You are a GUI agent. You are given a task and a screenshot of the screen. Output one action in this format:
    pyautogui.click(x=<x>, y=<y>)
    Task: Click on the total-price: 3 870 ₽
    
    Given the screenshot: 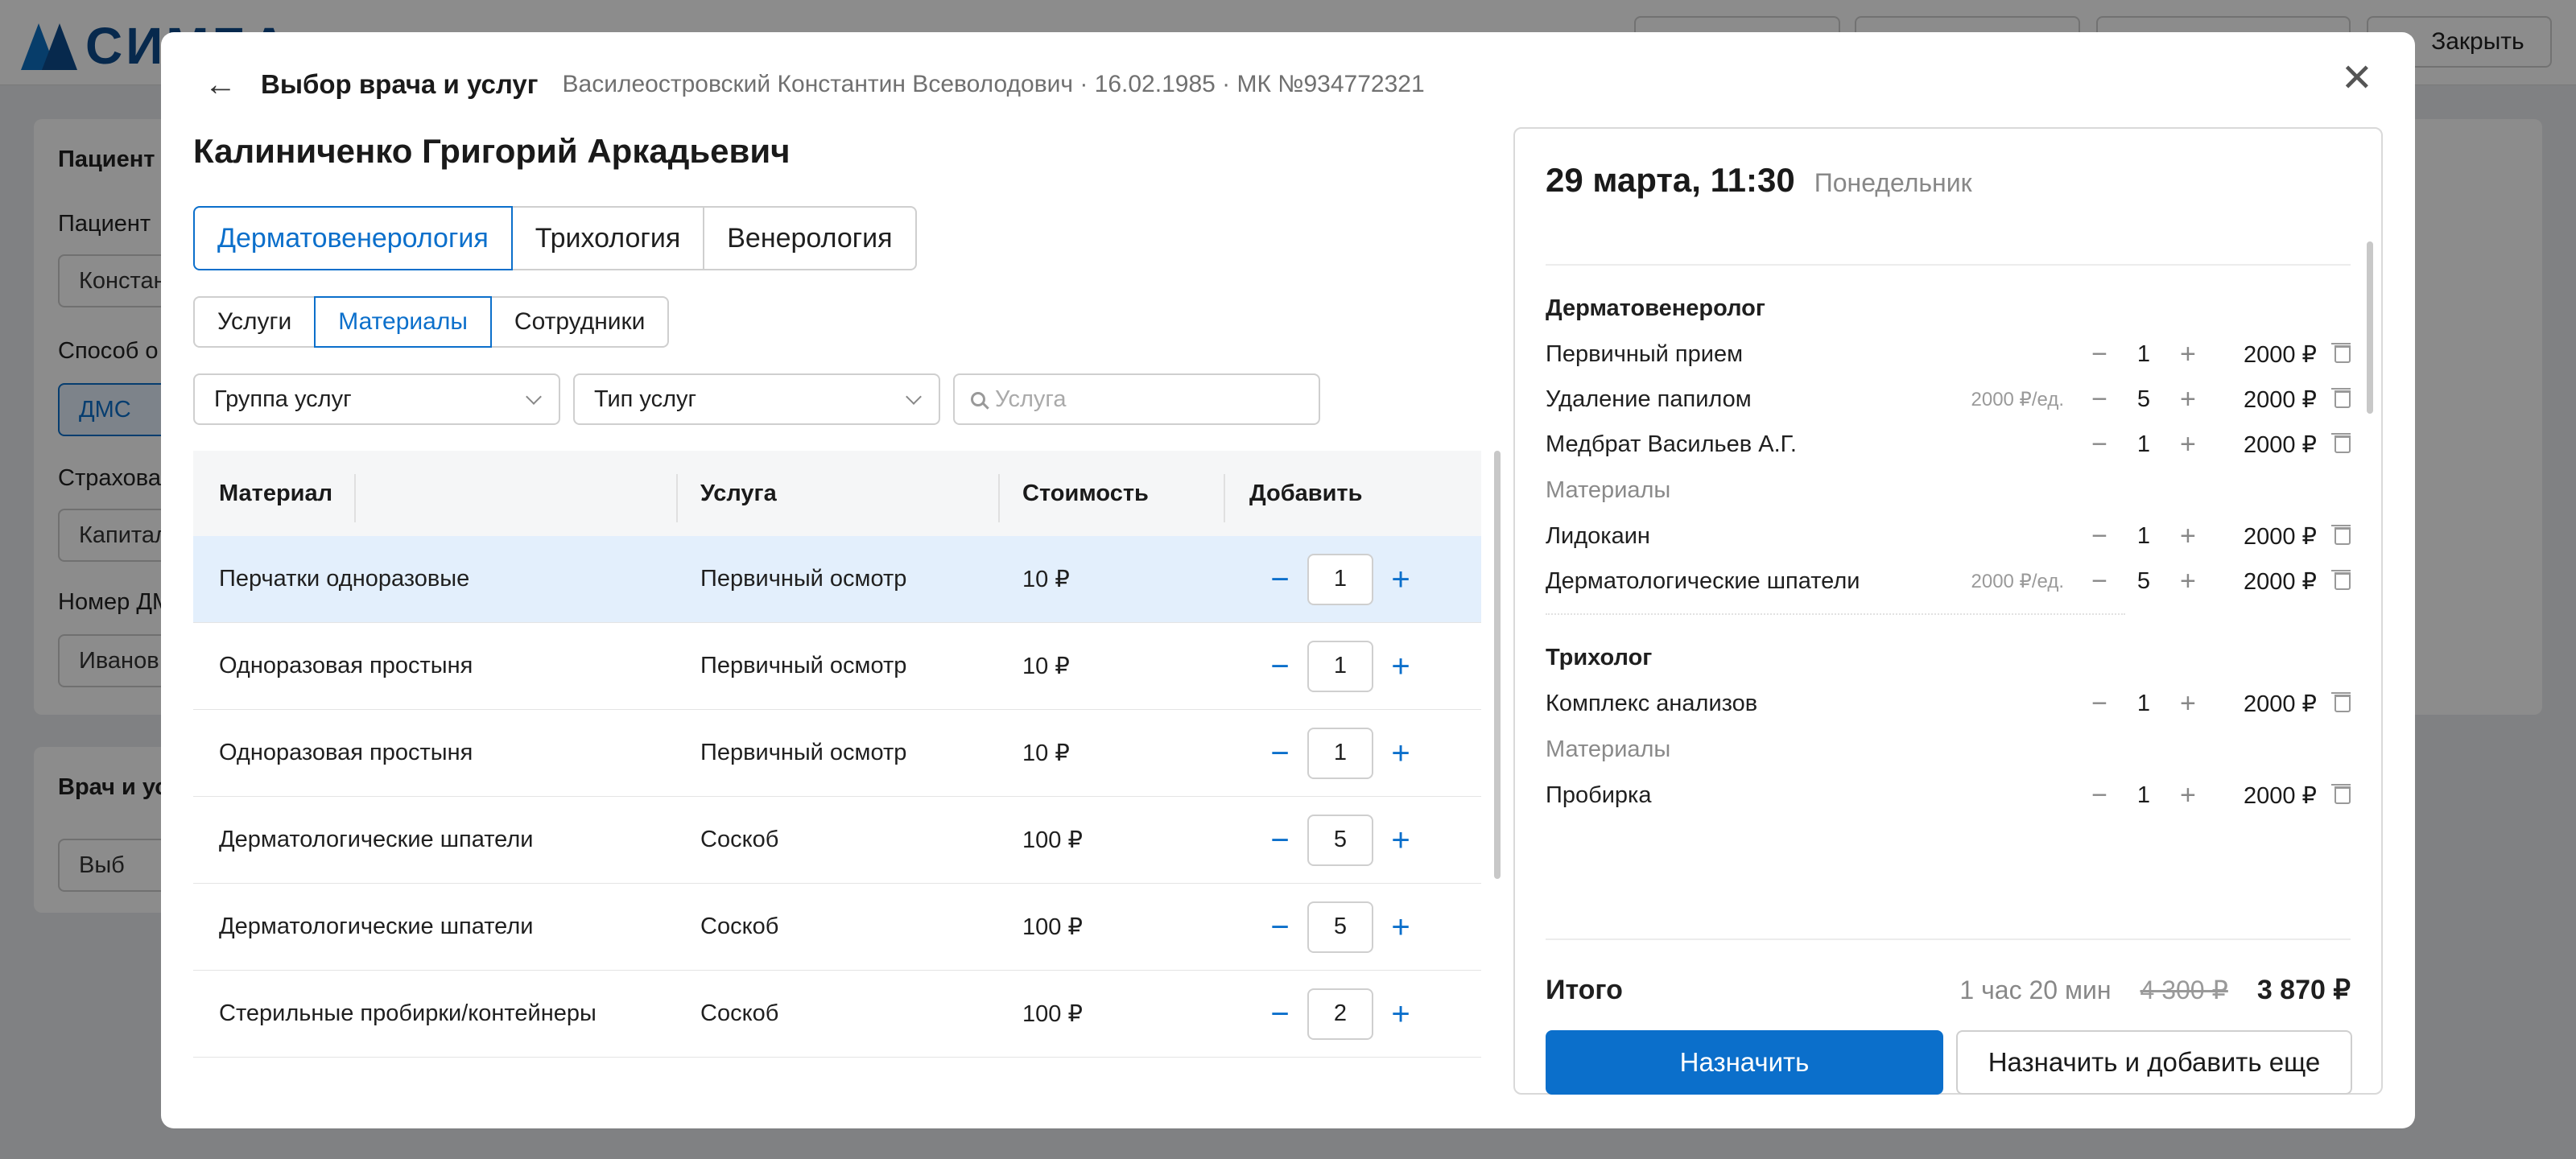 What is the action you would take?
    pyautogui.click(x=2303, y=990)
    